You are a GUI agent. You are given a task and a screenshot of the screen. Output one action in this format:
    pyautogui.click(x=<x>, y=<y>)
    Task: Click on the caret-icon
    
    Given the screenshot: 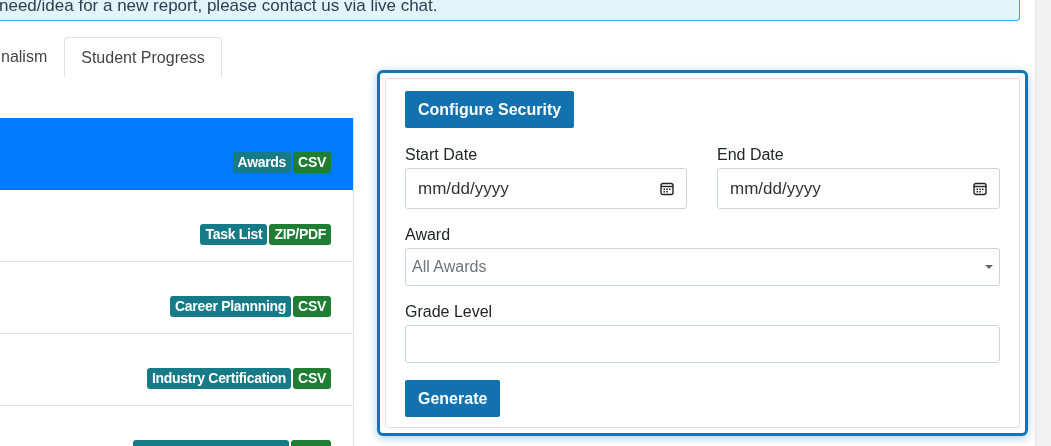 What is the action you would take?
    pyautogui.click(x=989, y=267)
    